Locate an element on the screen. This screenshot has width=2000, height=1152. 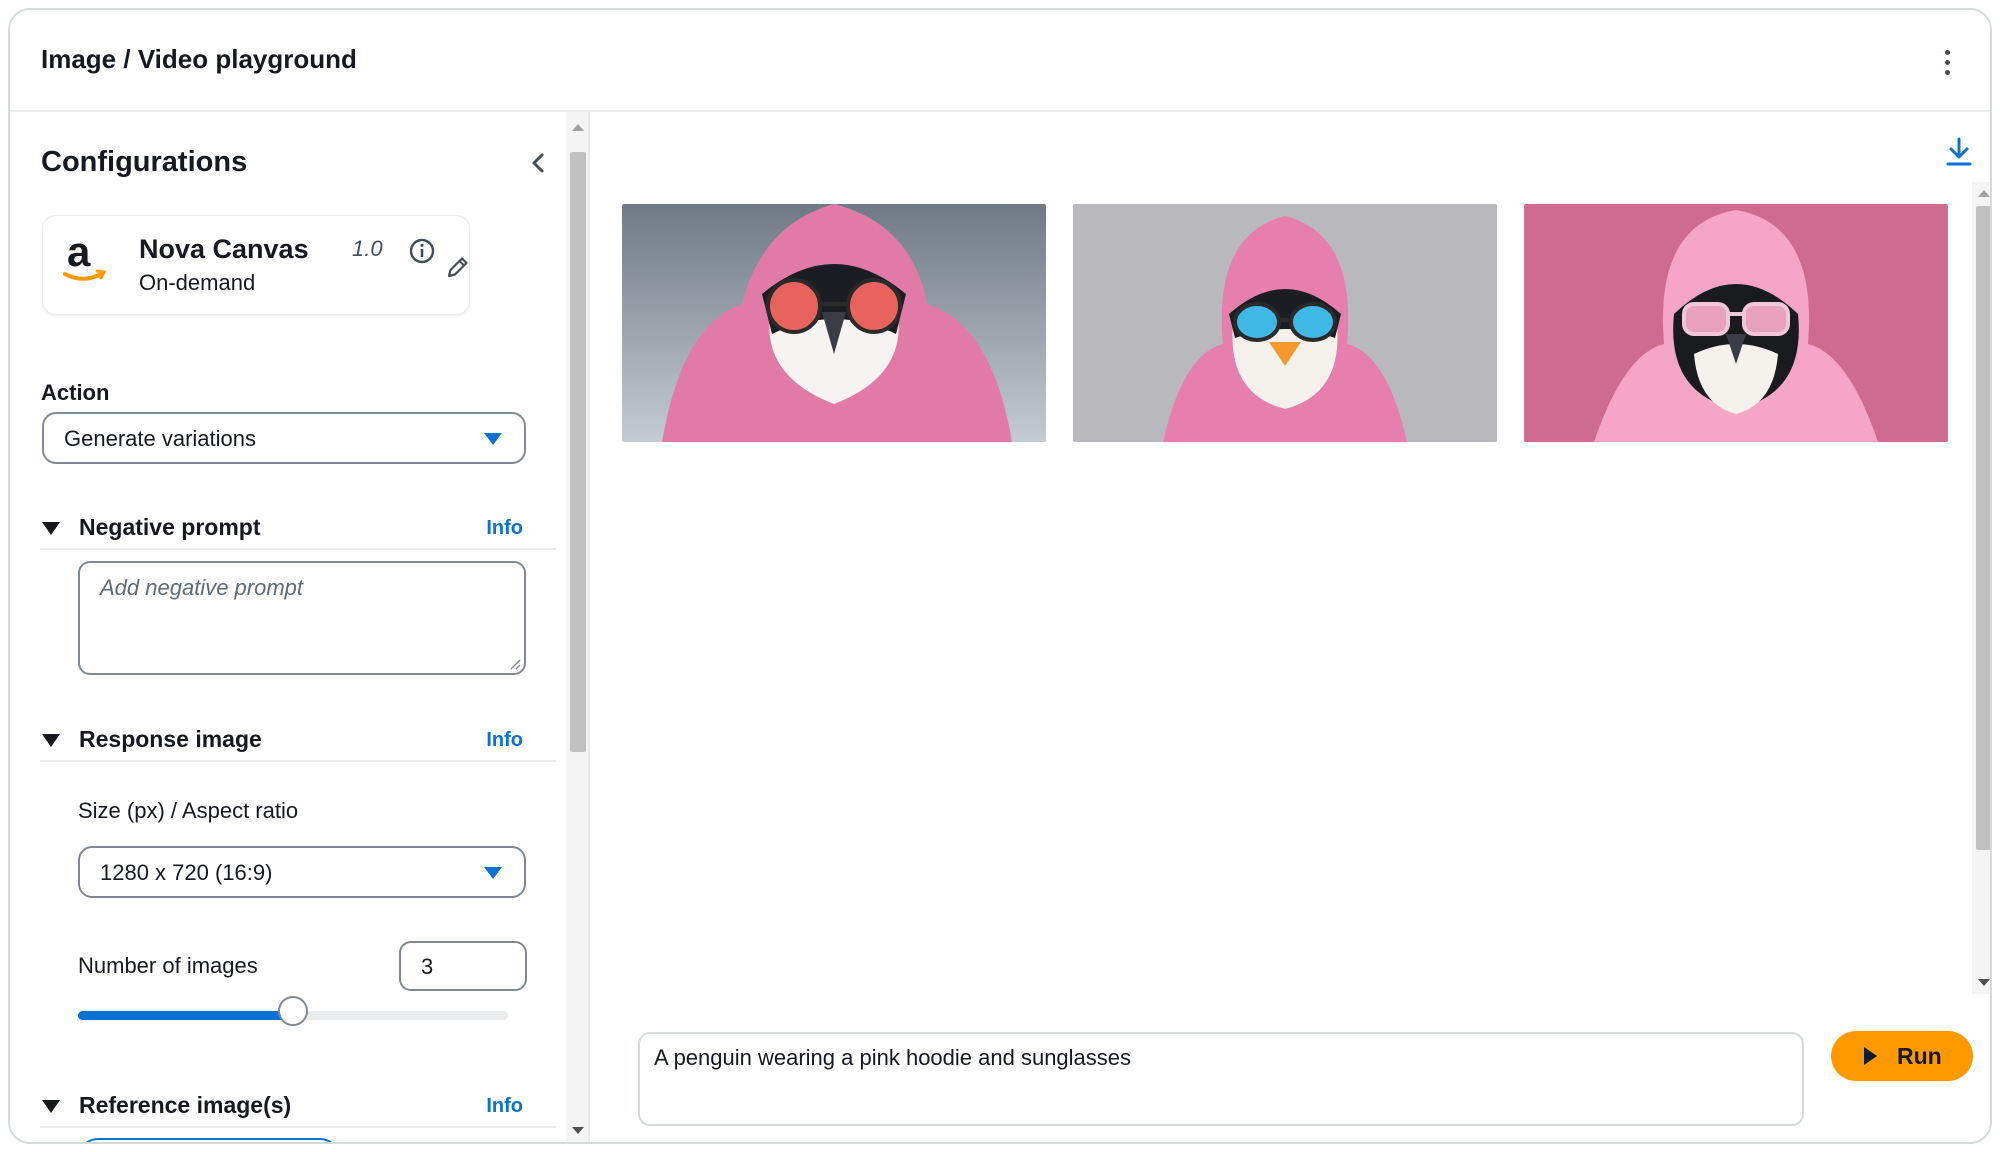
negative-prompt-header: Negative prompt Info is located at coordinates (298, 532).